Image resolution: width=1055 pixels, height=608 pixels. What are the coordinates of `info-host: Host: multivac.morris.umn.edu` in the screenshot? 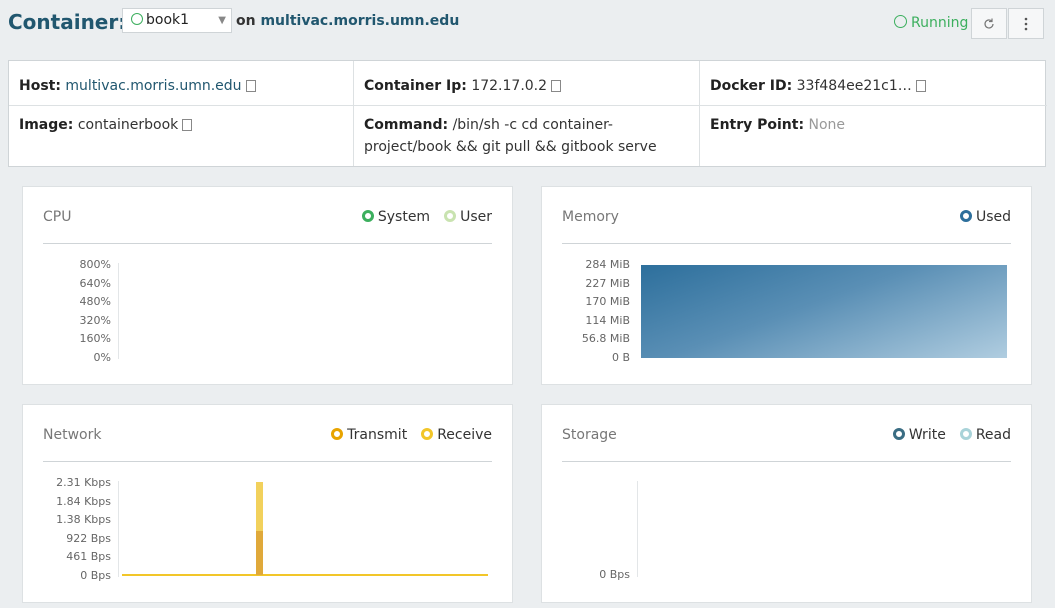 It's located at (181, 83).